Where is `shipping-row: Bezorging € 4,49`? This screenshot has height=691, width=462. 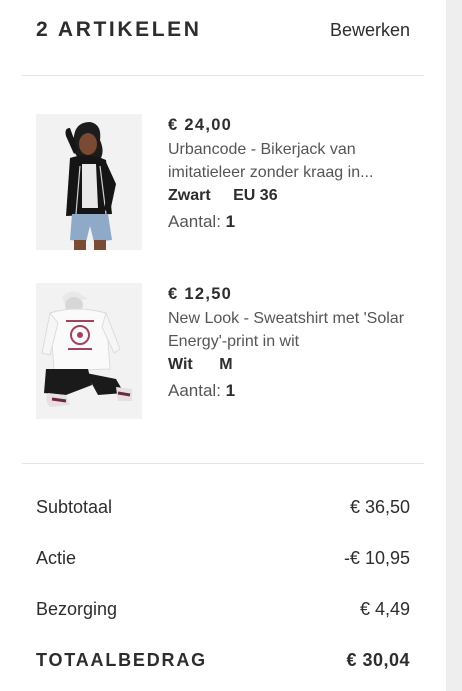
shipping-row: Bezorging € 4,49 is located at coordinates (223, 611).